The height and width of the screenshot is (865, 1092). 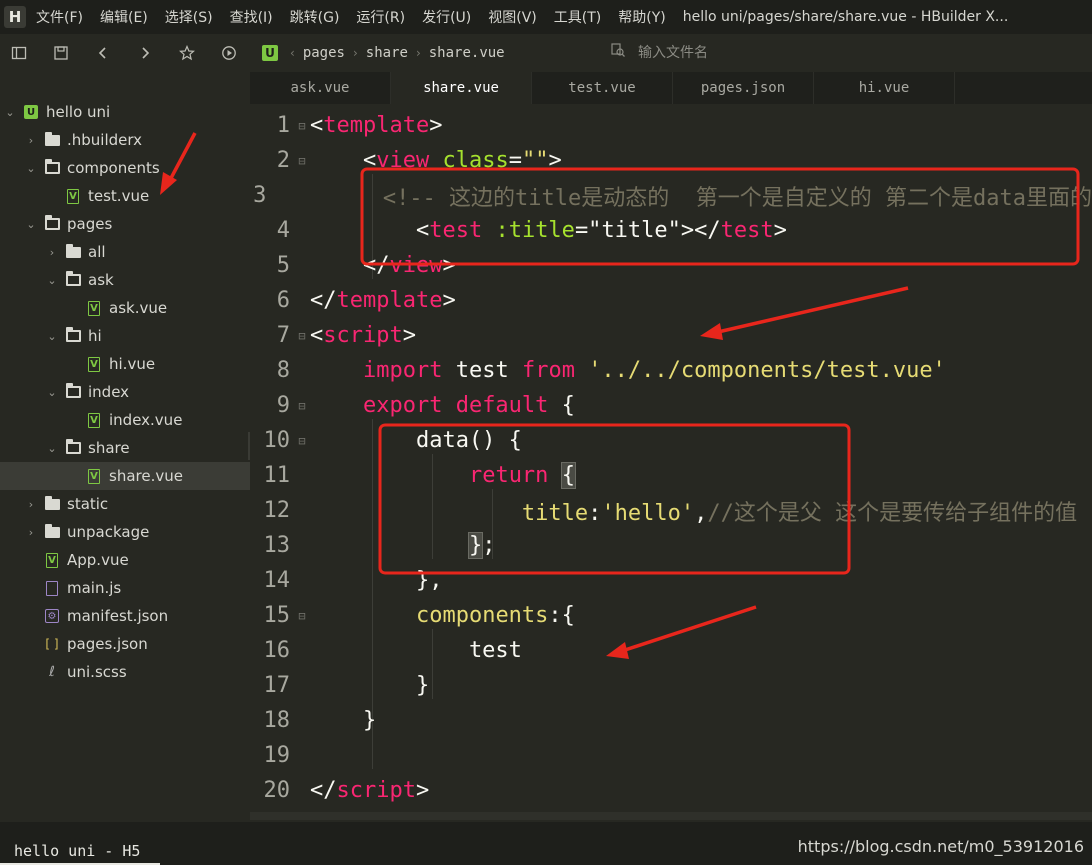 I want to click on tree-item: main.js, so click(x=136, y=588).